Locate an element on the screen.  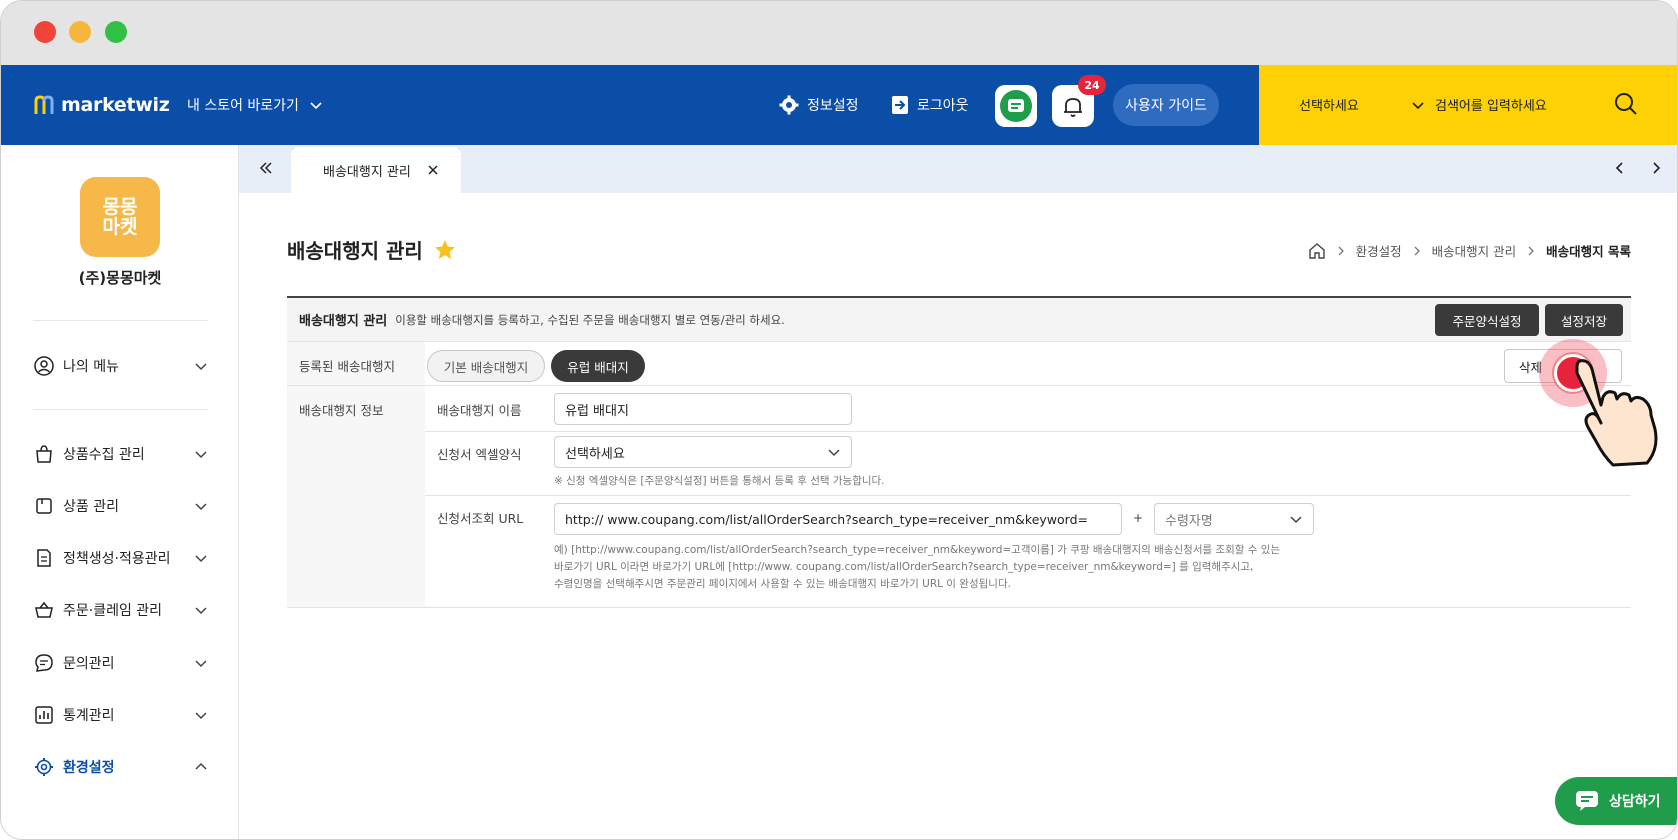
store-link-label: 내 스토어 바로가기 is located at coordinates (243, 106).